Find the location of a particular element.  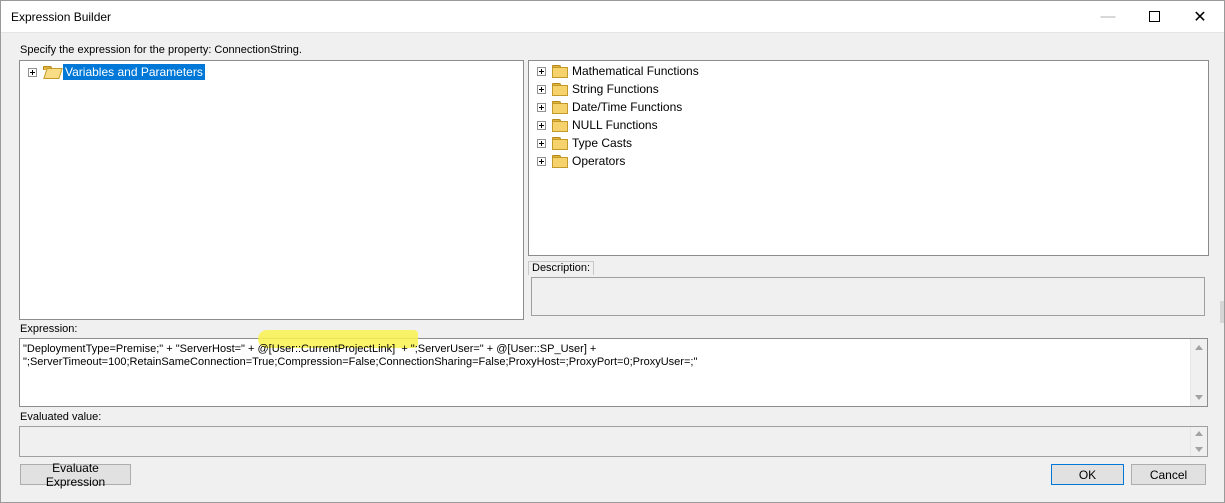

title-bar: Expression Builder — ✕ is located at coordinates (612, 17).